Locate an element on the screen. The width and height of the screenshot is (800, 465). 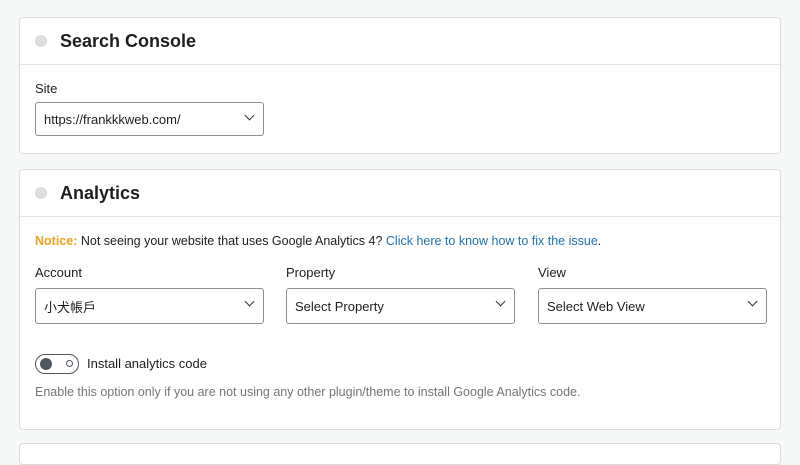
site-value: https://frankkkweb.com/ is located at coordinates (112, 119).